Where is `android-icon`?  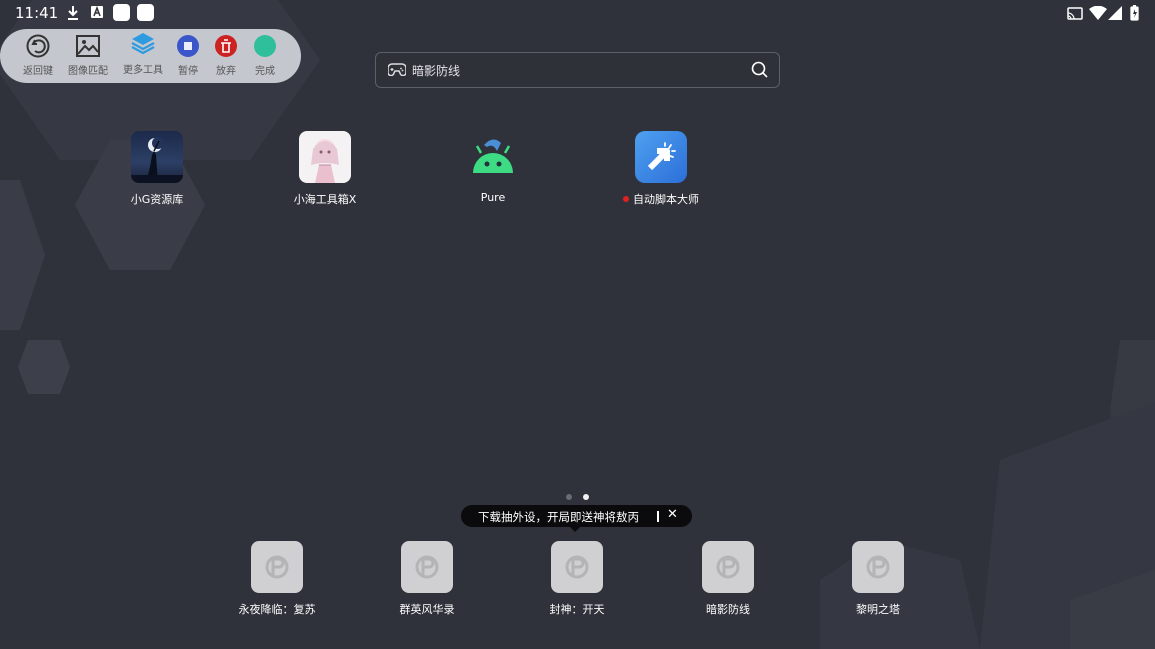 android-icon is located at coordinates (493, 157).